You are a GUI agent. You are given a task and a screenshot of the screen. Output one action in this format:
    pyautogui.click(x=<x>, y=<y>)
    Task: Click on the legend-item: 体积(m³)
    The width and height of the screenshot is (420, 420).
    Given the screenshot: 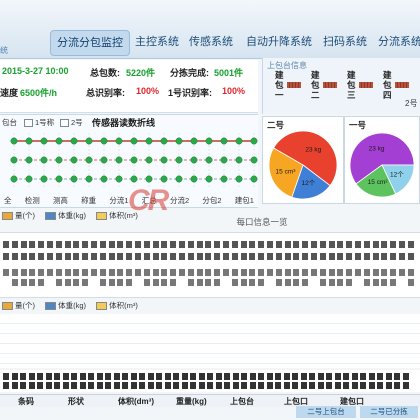 What is the action you would take?
    pyautogui.click(x=117, y=306)
    